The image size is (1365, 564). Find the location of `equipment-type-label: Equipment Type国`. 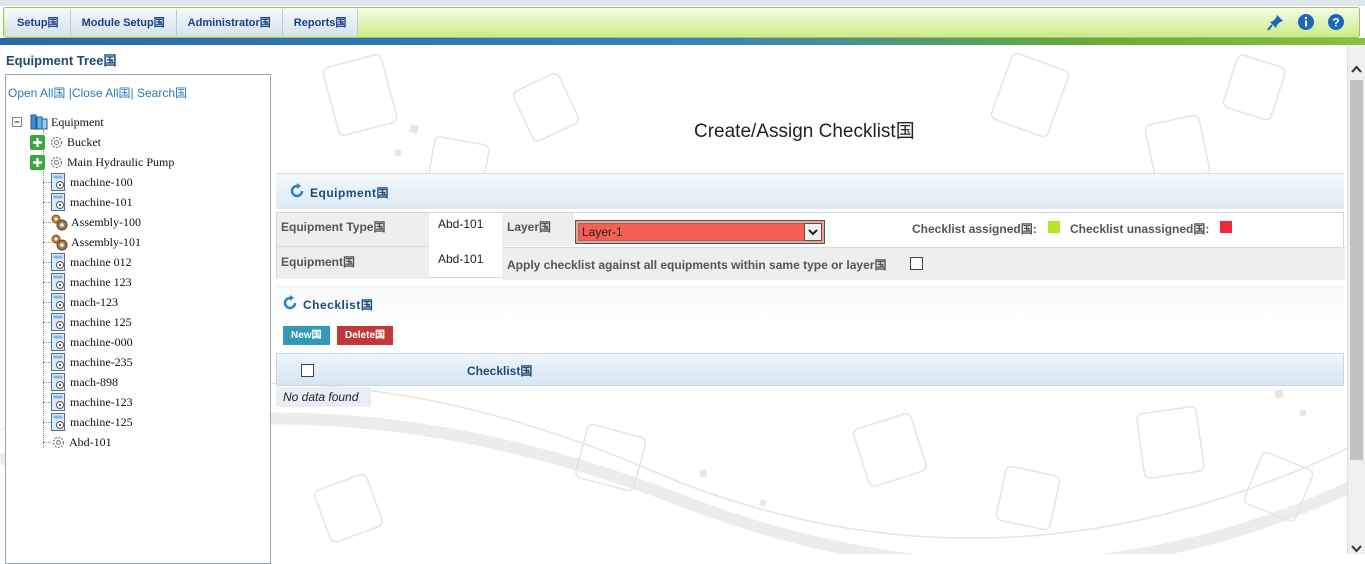

equipment-type-label: Equipment Type国 is located at coordinates (333, 227).